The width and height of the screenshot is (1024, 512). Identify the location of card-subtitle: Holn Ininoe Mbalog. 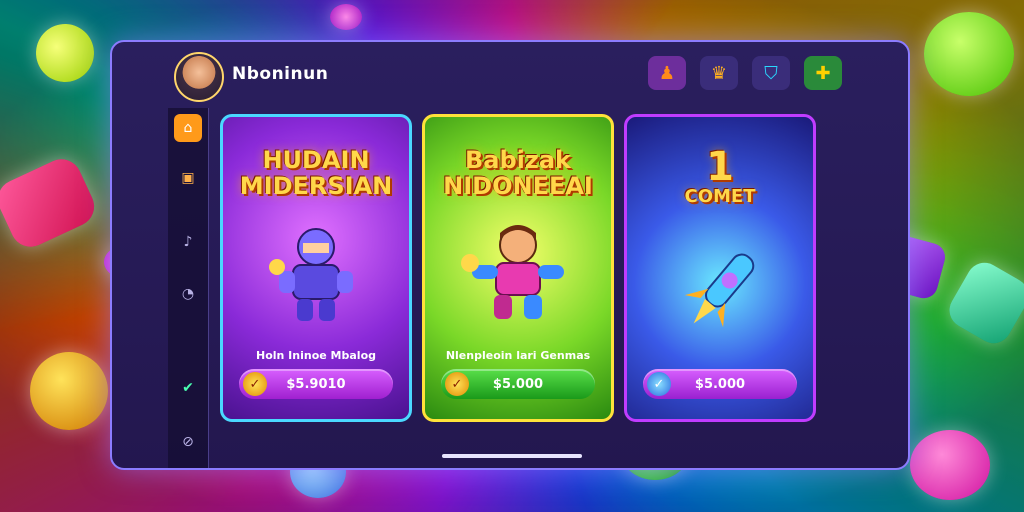
(315, 355).